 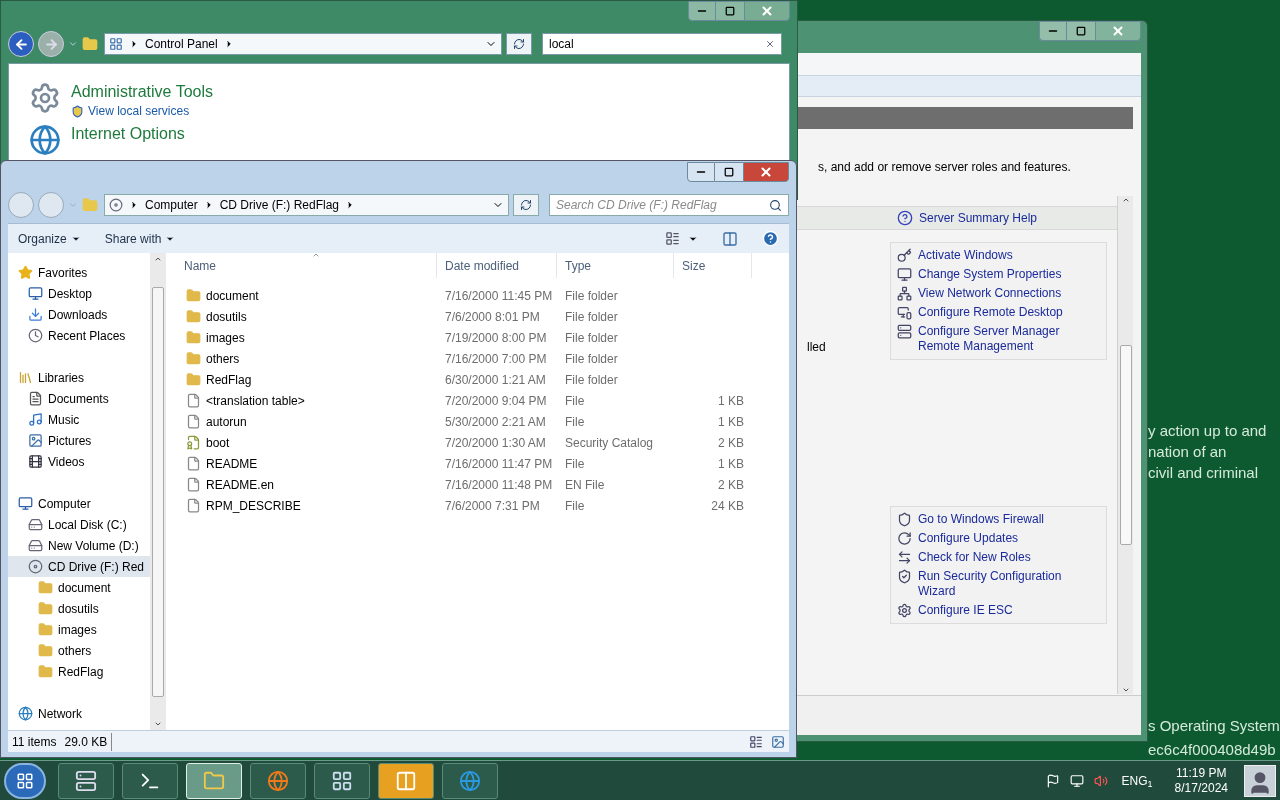 I want to click on view-menu-button, so click(x=681, y=238).